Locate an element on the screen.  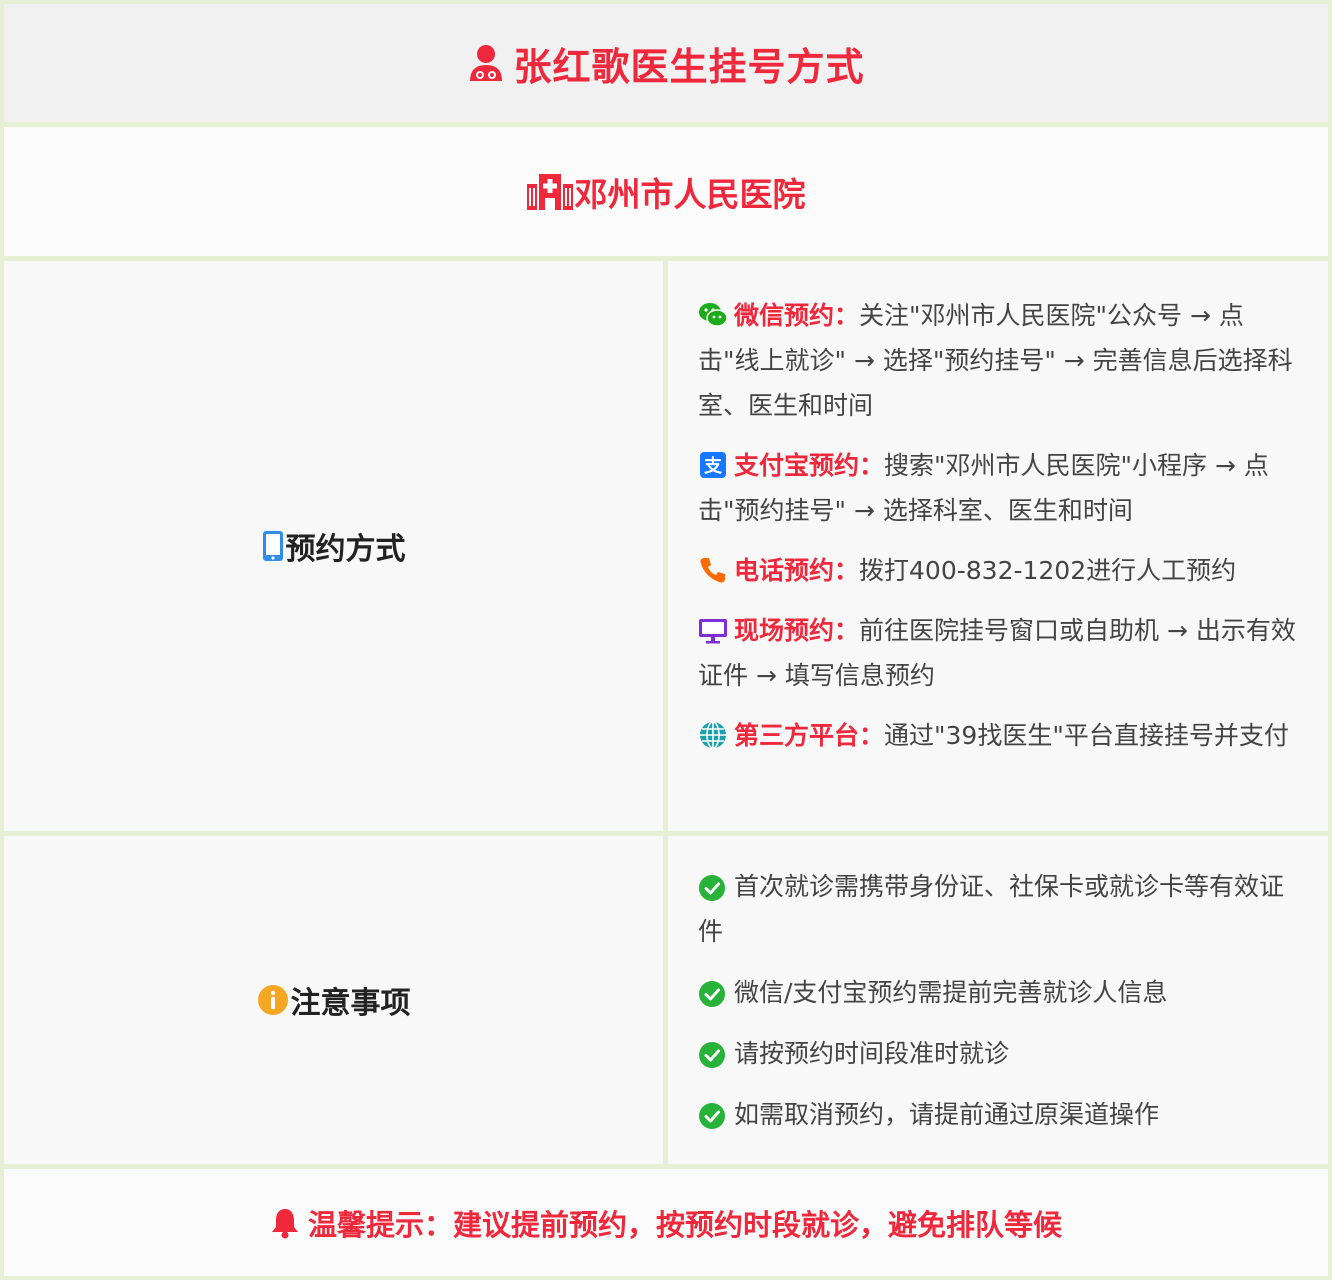
wechat-icon is located at coordinates (713, 315).